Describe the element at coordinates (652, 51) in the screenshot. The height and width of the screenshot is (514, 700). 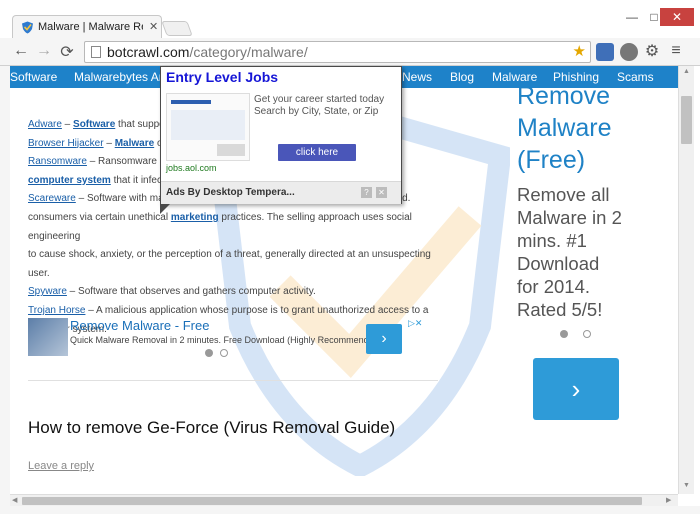
I see `gear-icon: ⚙` at that location.